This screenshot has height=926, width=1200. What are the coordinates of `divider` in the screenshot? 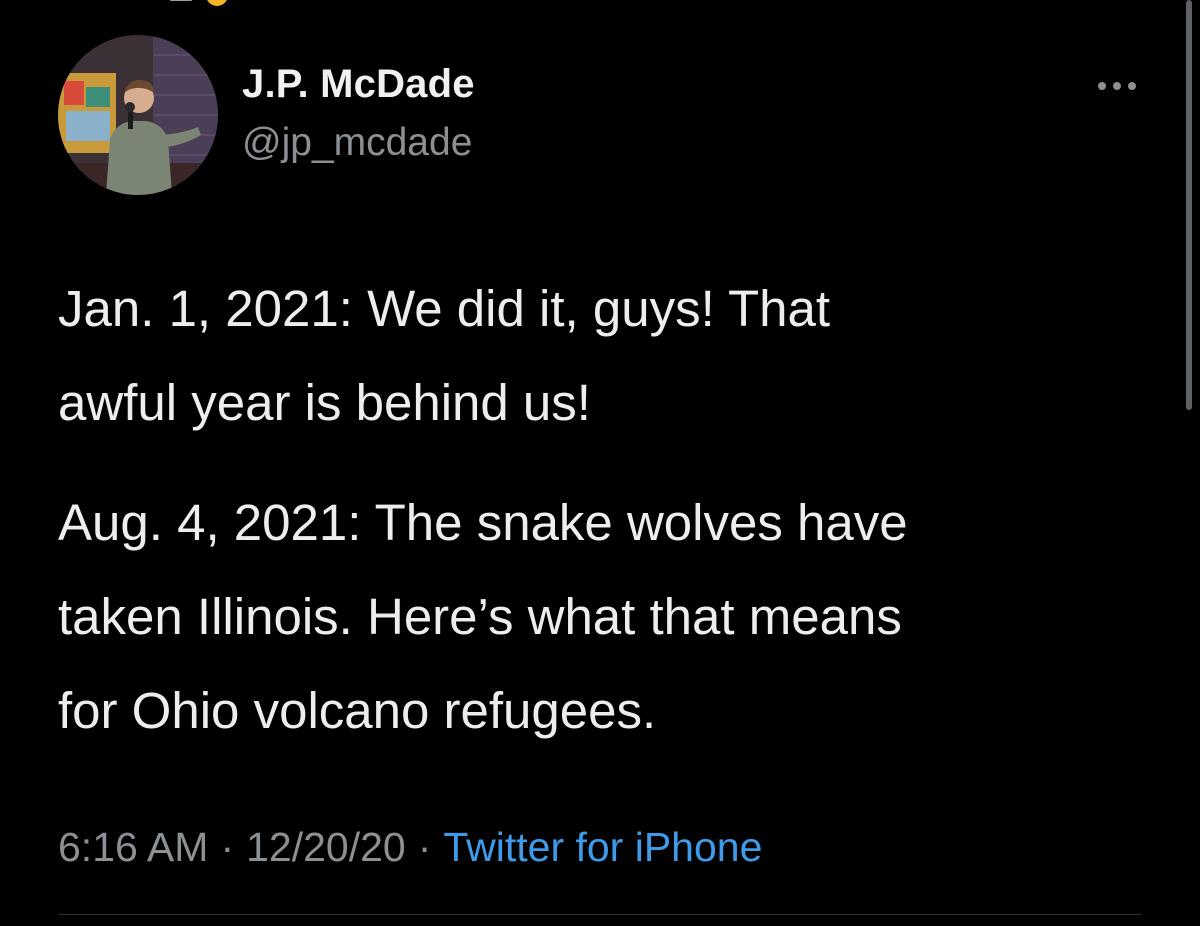 It's located at (600, 914).